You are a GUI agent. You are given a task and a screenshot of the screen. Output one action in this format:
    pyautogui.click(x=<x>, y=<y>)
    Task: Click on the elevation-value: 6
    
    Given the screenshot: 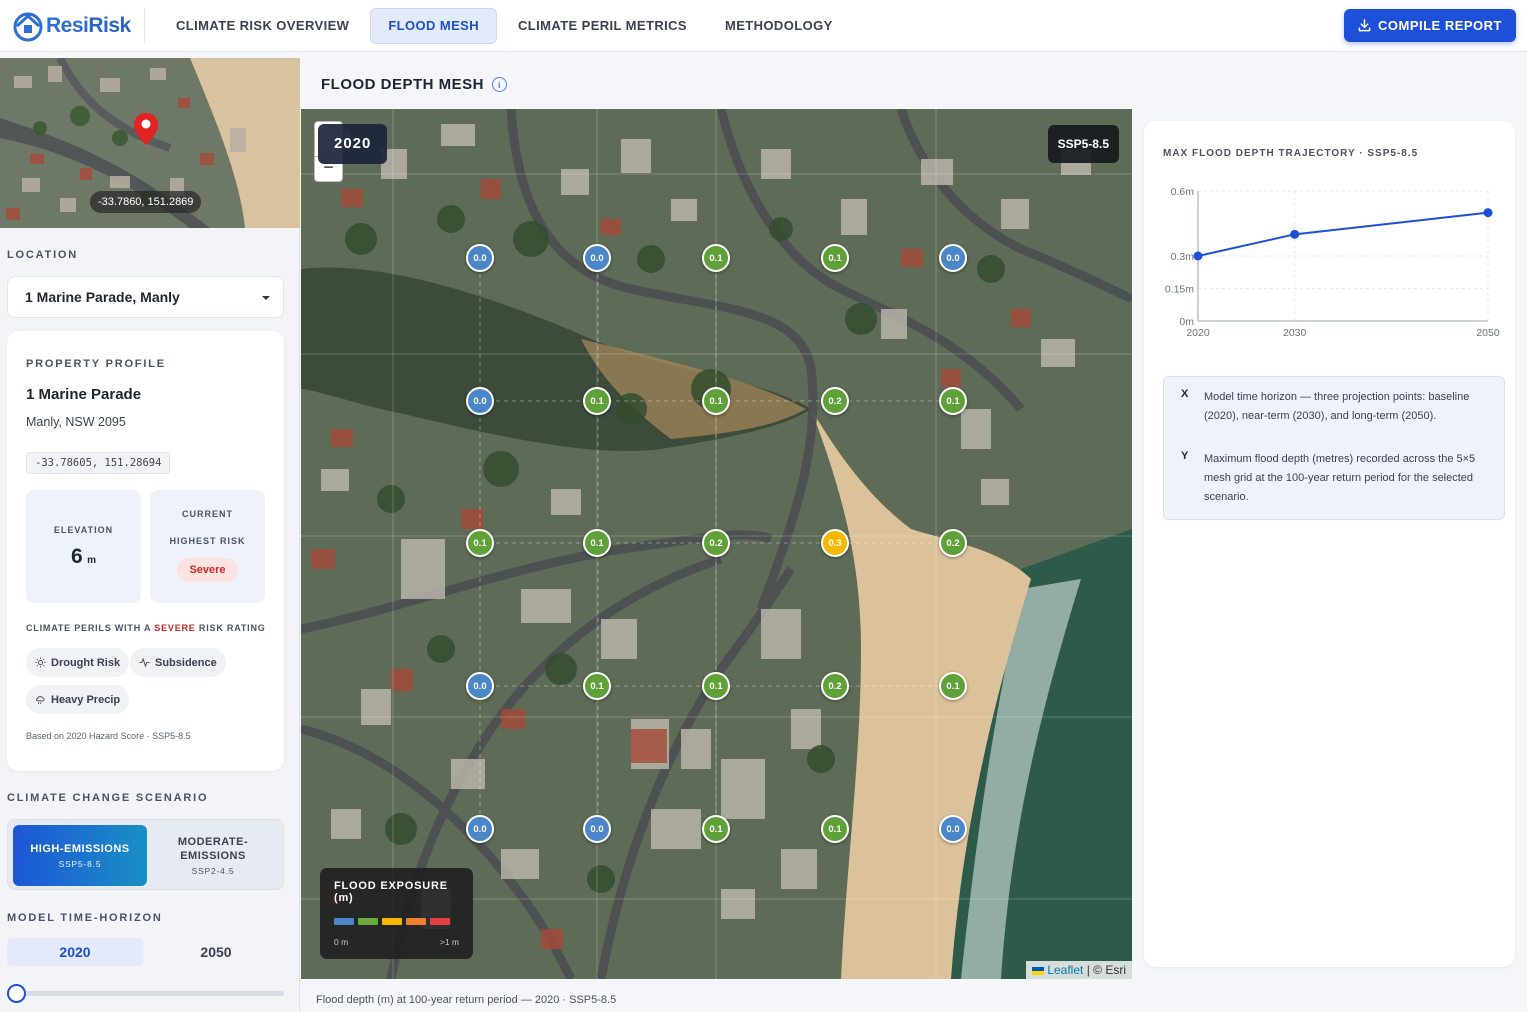 What is the action you would take?
    pyautogui.click(x=76, y=556)
    